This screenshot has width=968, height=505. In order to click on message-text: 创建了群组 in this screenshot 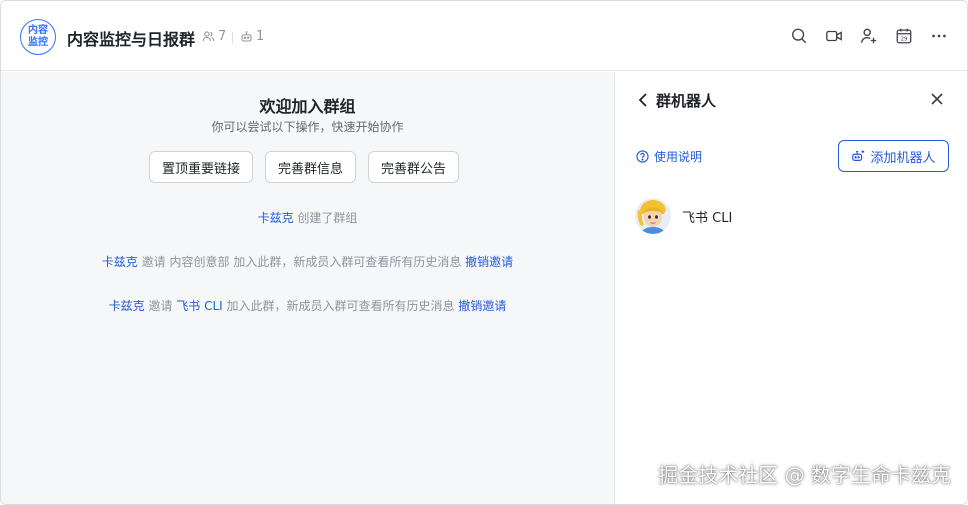, I will do `click(327, 218)`.